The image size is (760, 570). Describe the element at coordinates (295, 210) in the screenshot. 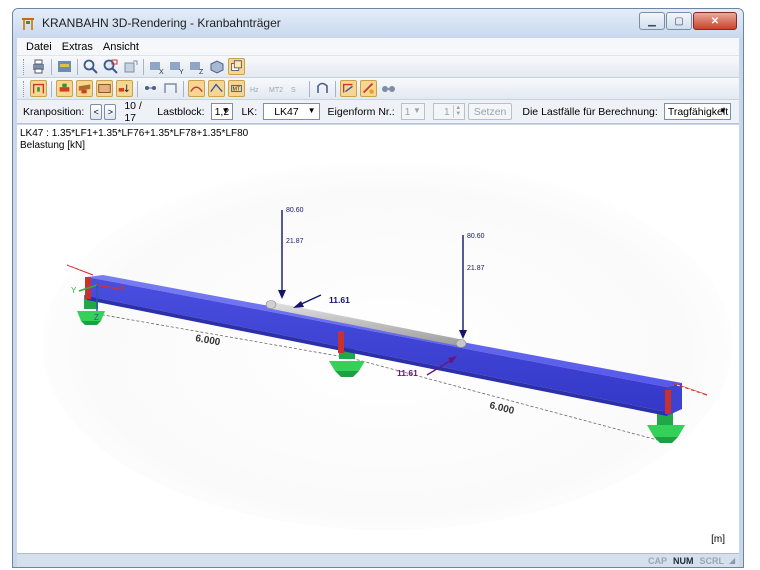

I see `load-1-value: 80.60` at that location.